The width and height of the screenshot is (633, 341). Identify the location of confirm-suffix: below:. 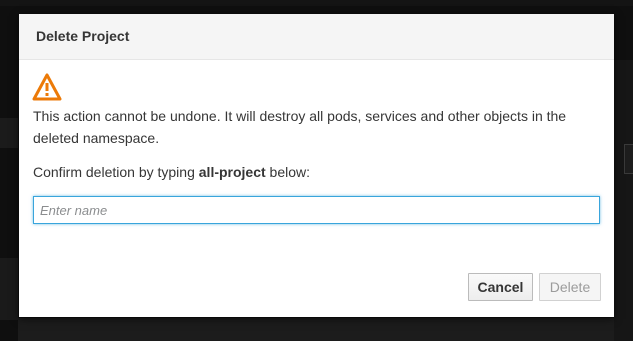
(288, 172).